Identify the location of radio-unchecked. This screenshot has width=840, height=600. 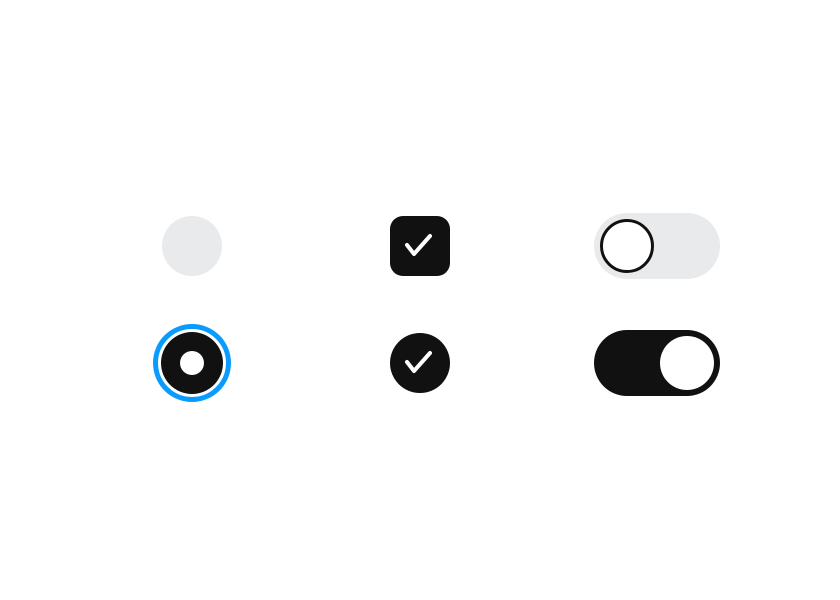
(192, 246).